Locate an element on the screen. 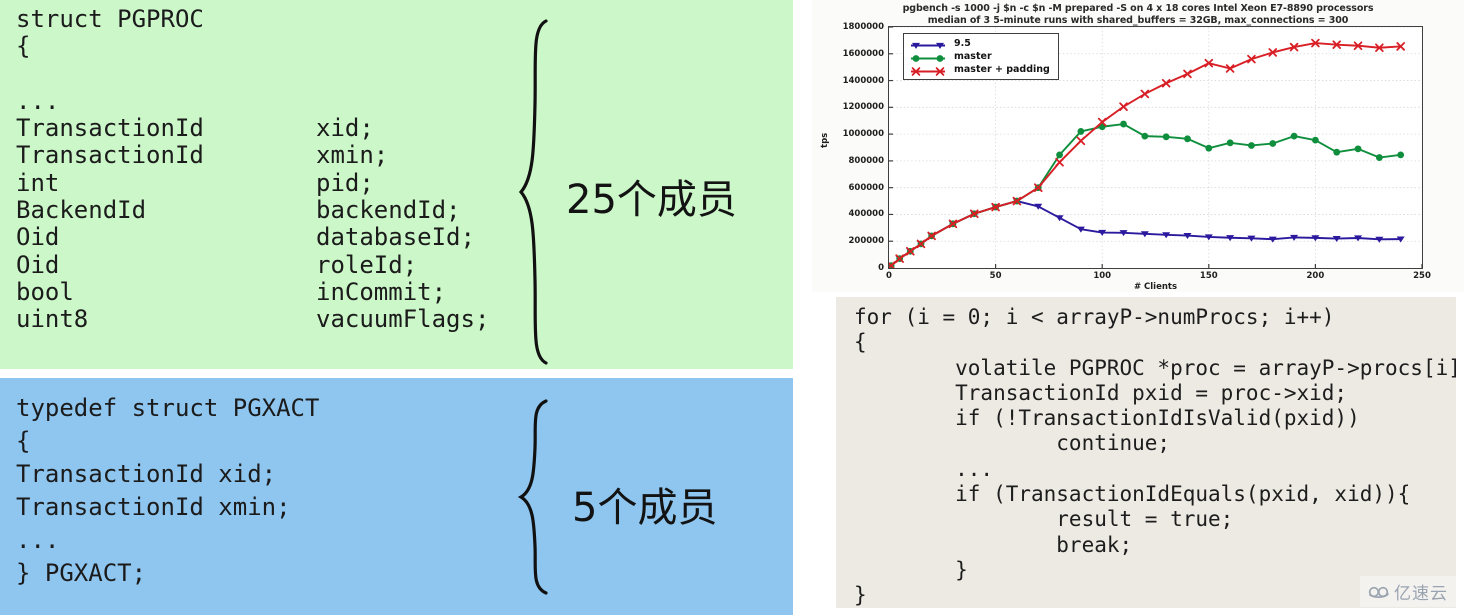 The height and width of the screenshot is (615, 1464). struct-field-type: int is located at coordinates (38, 182).